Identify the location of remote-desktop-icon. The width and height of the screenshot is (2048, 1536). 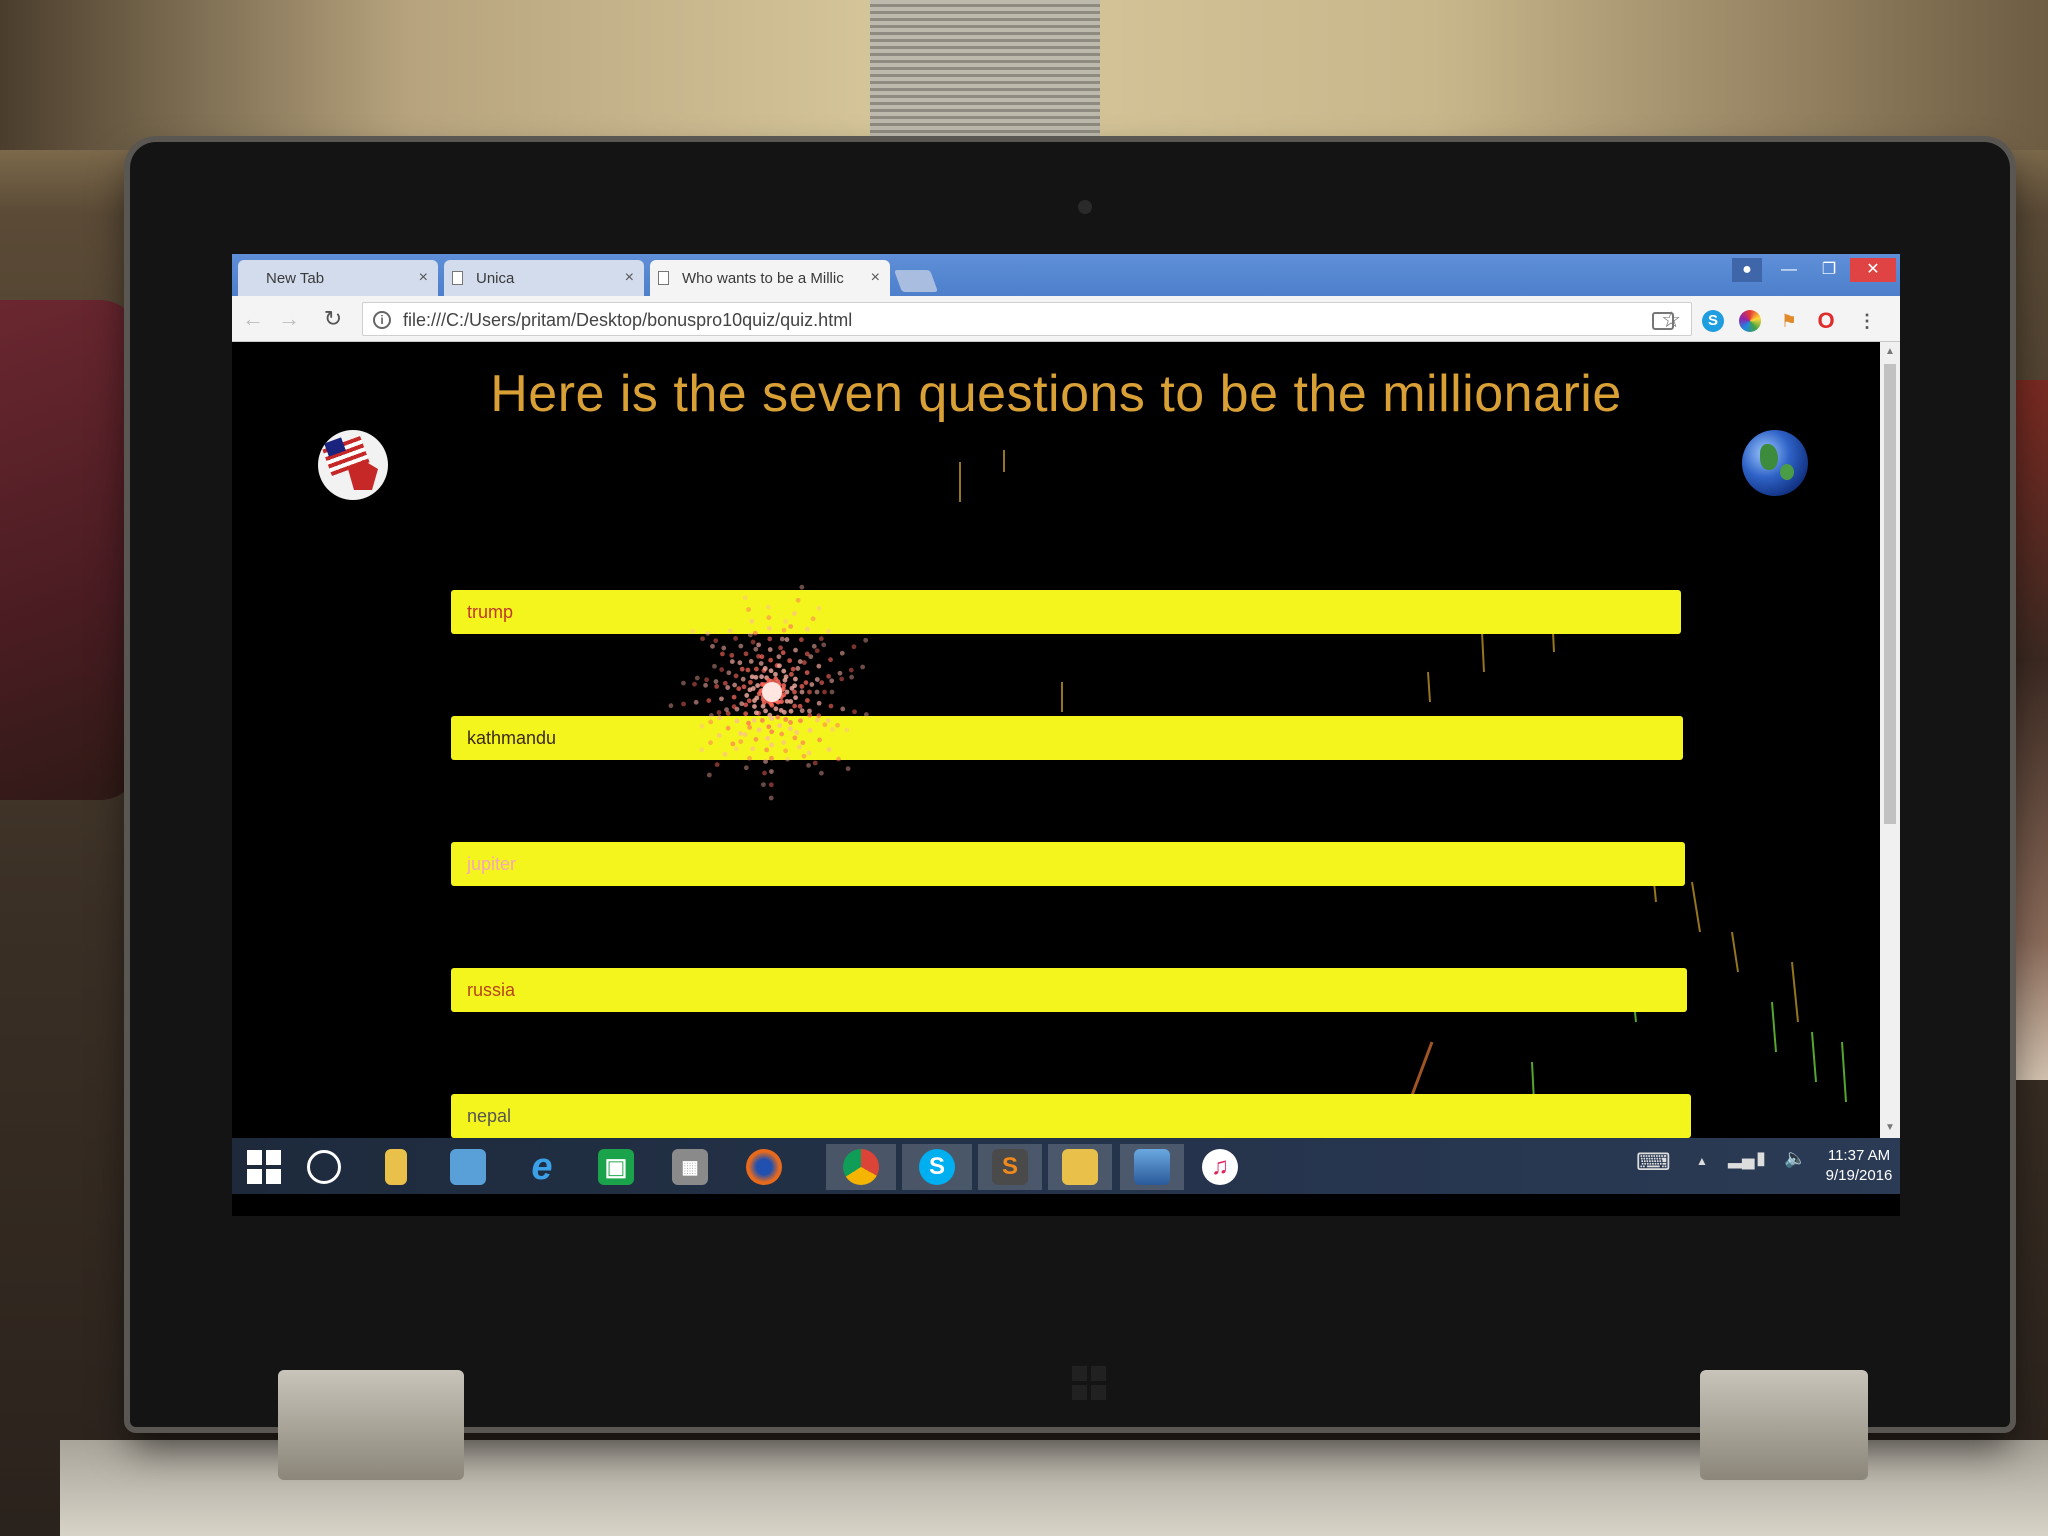
(468, 1167).